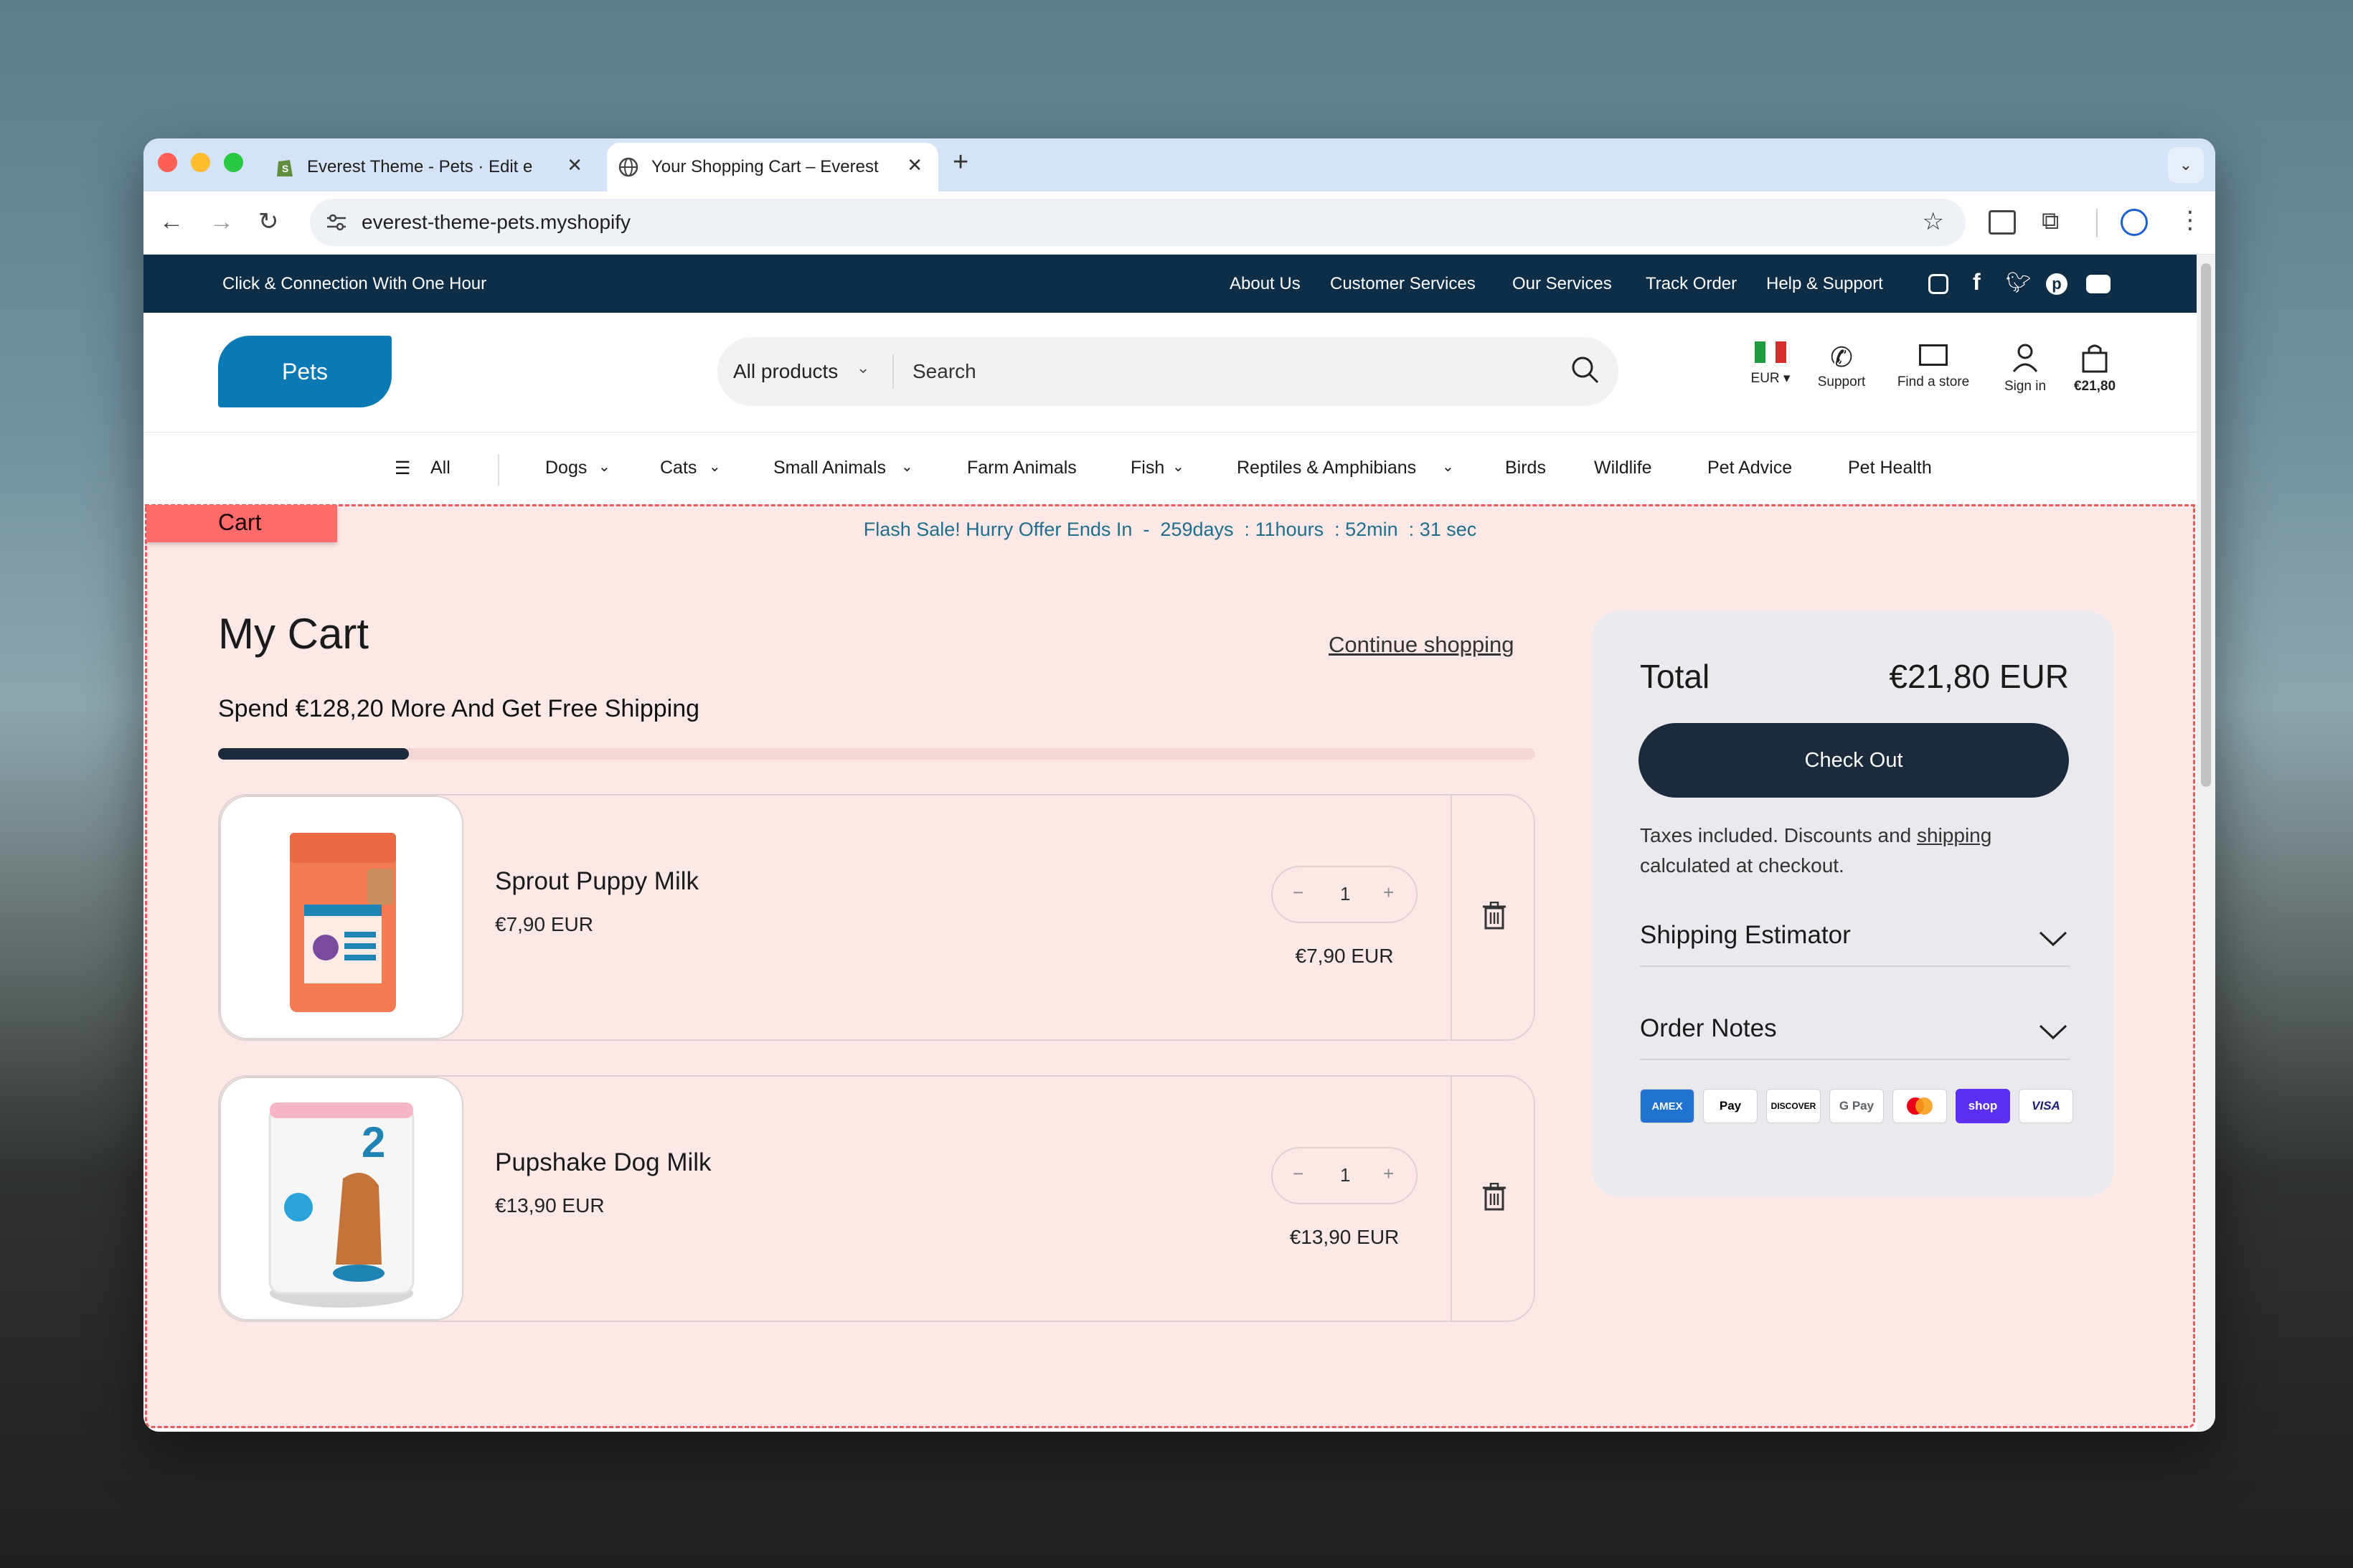  I want to click on menu-item-pet-advice: Pet Advice, so click(1749, 468).